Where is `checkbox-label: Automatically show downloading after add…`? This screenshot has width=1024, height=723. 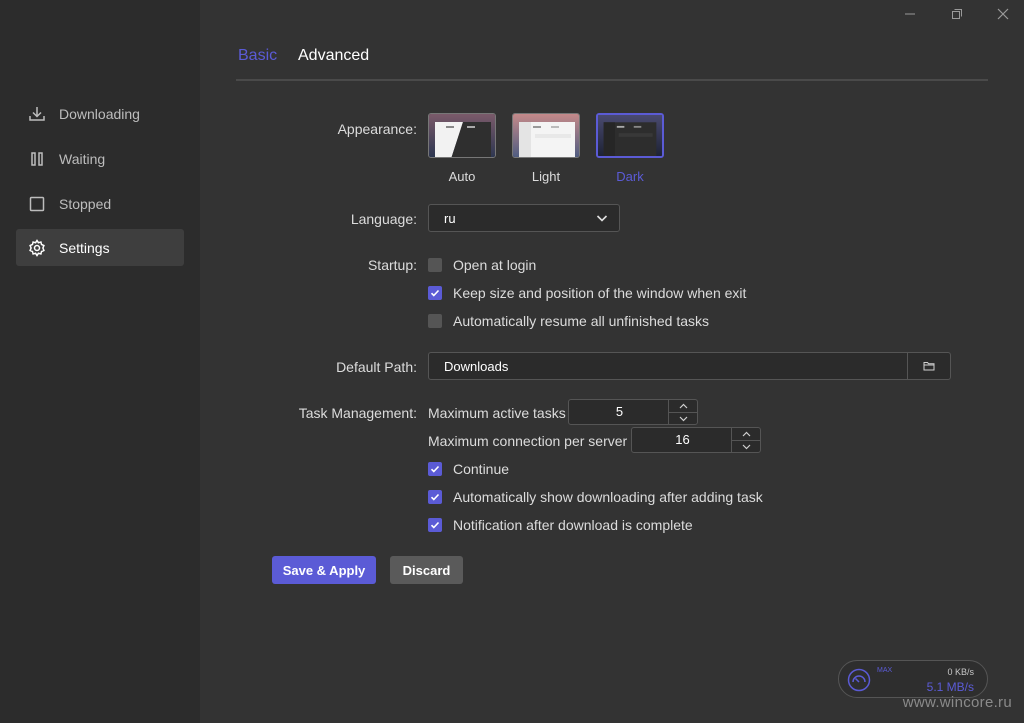 checkbox-label: Automatically show downloading after add… is located at coordinates (608, 497).